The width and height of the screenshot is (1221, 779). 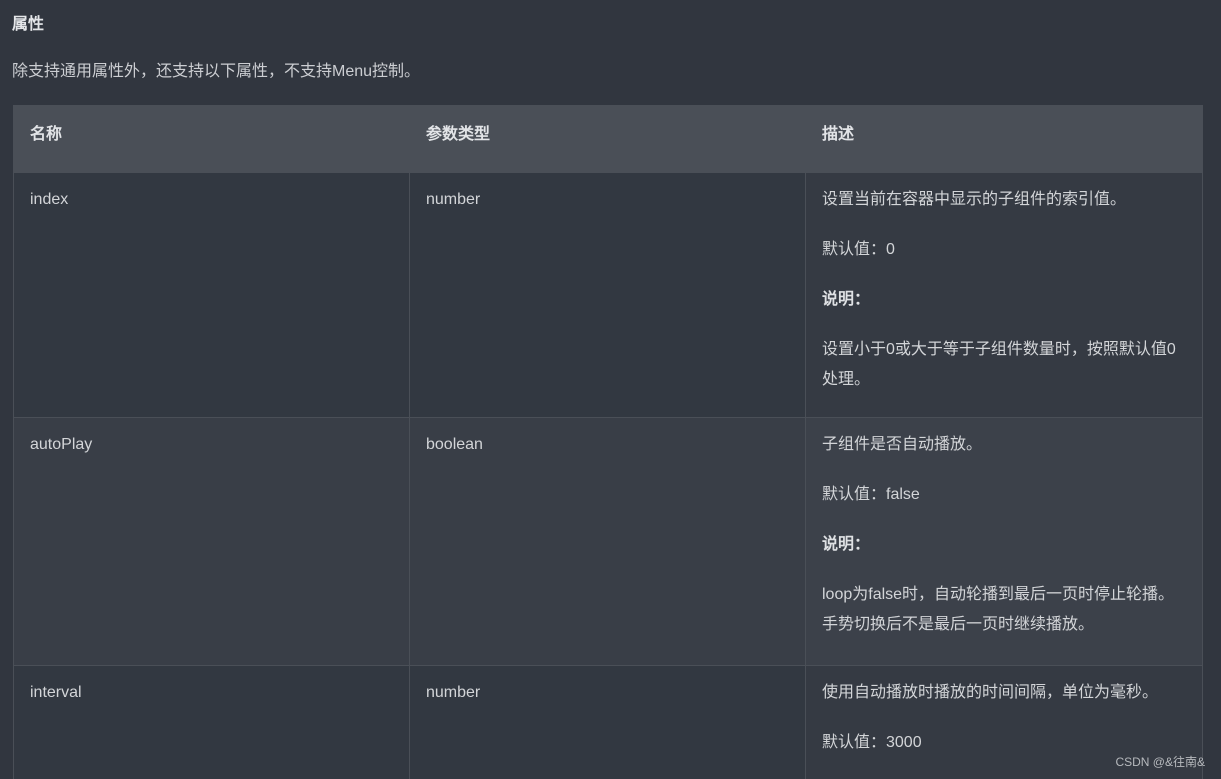 I want to click on description-default: 默认值：0, so click(x=858, y=249).